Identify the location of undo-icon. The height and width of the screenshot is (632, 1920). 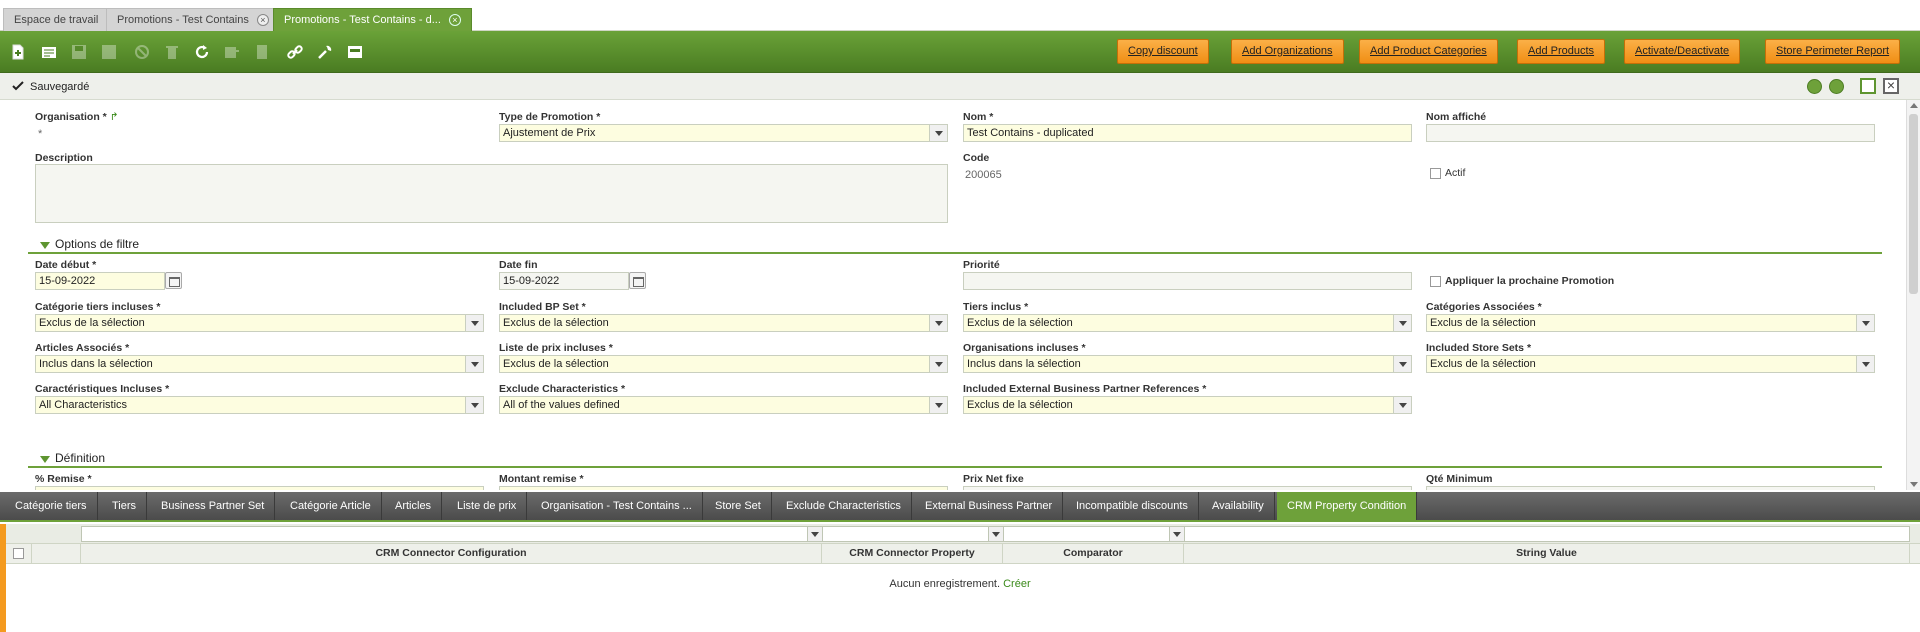
(142, 52).